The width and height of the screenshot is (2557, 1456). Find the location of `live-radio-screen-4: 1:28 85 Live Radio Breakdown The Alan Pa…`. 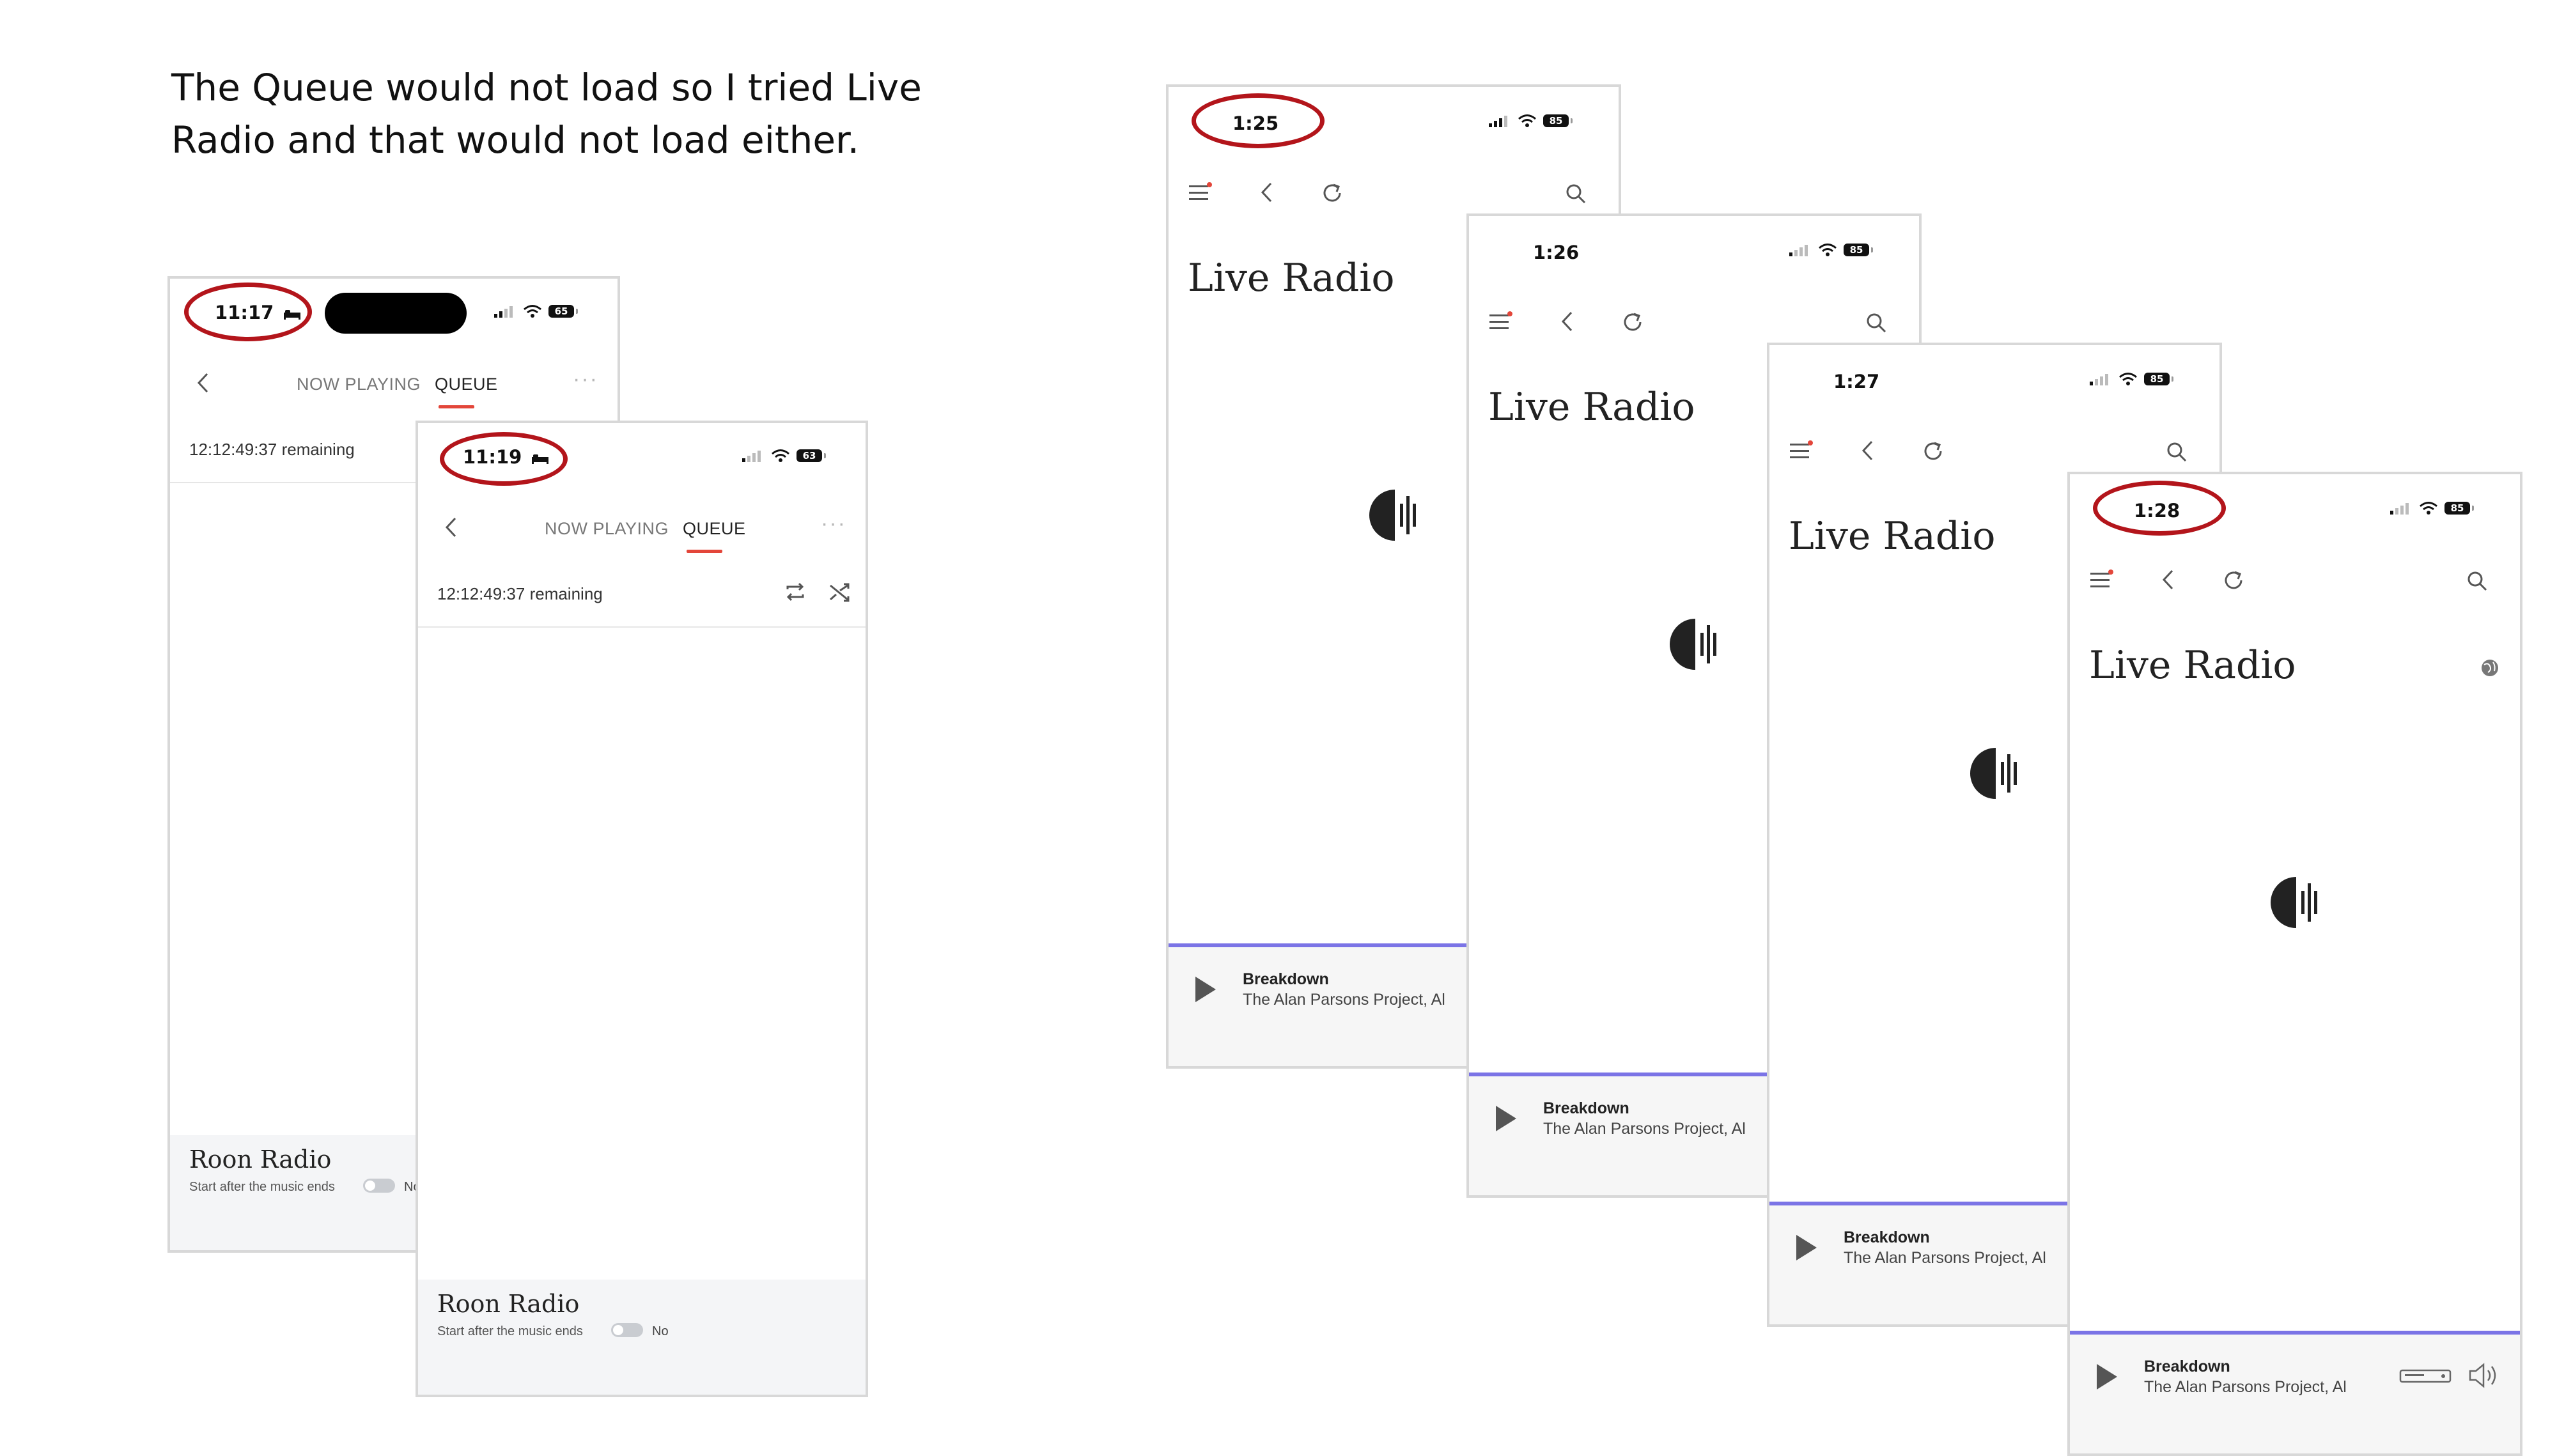

live-radio-screen-4: 1:28 85 Live Radio Breakdown The Alan Pa… is located at coordinates (2294, 964).